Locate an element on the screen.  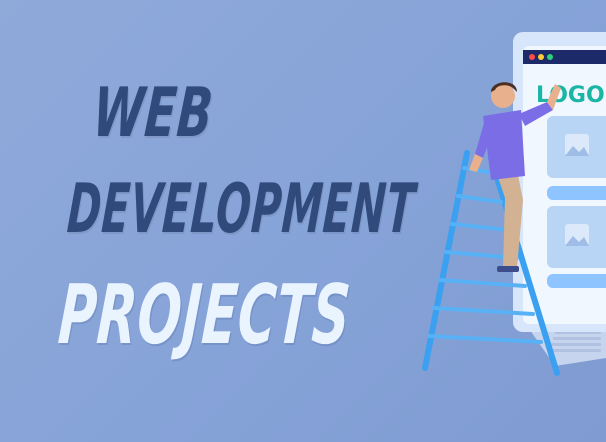
minimize-dot-icon is located at coordinates (541, 57).